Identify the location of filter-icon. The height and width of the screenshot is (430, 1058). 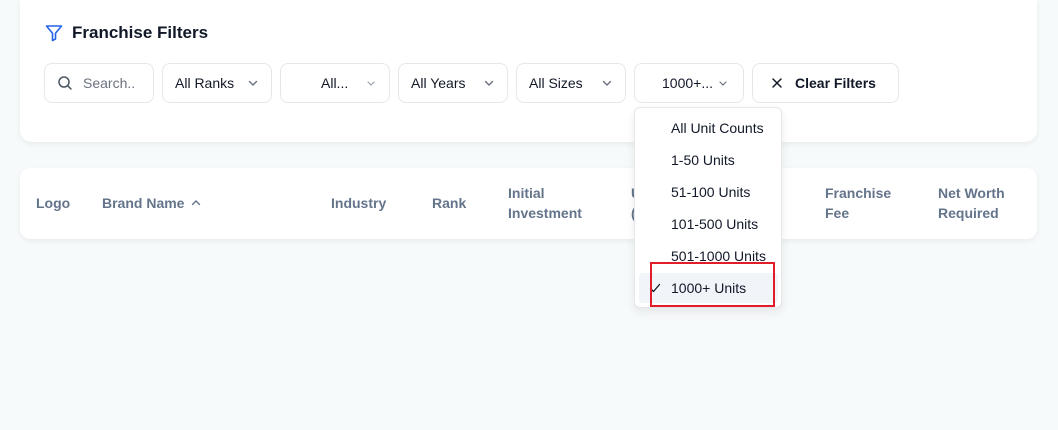
(54, 33).